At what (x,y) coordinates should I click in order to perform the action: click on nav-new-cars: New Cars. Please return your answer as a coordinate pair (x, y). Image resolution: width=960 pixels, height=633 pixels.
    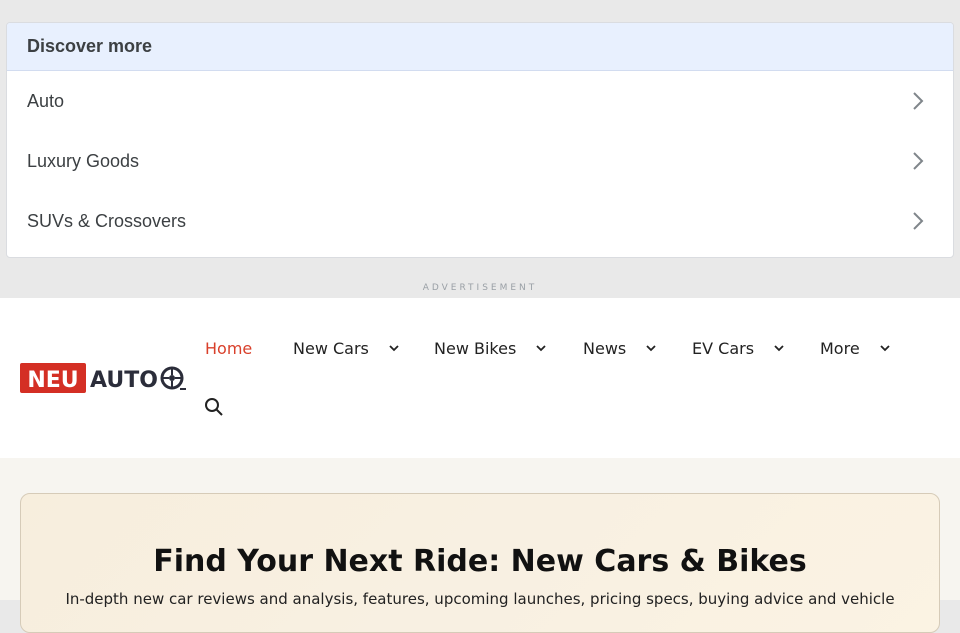
    Looking at the image, I should click on (346, 348).